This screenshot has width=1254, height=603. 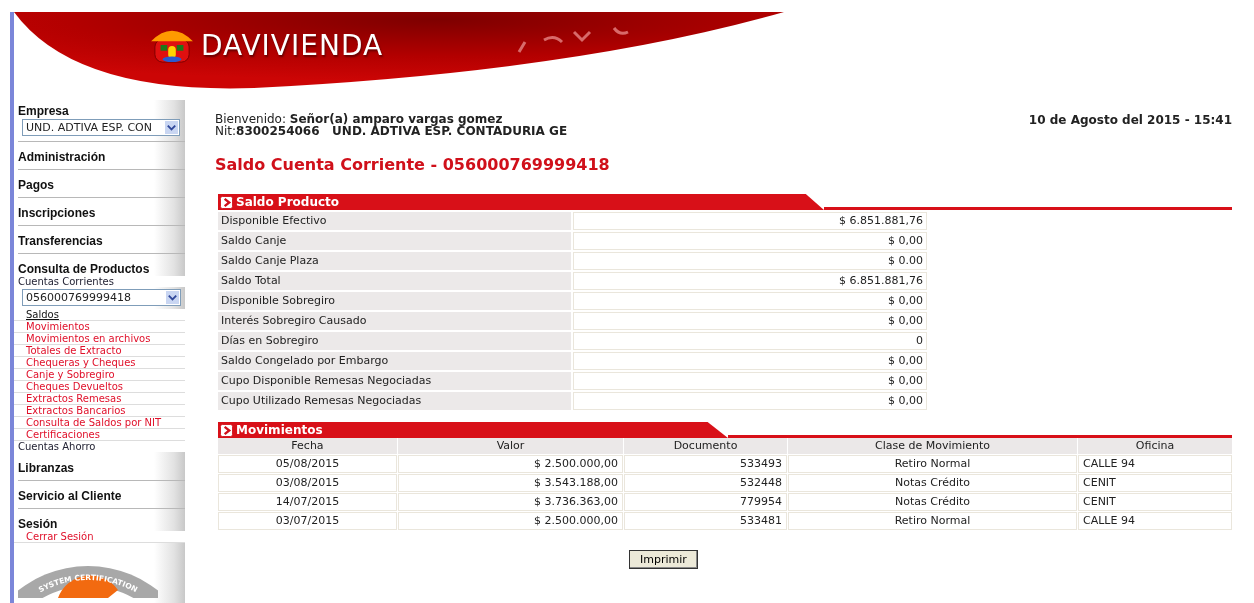 What do you see at coordinates (394, 381) in the screenshot?
I see `table-cell: Cupo Disponible Remesas Negociadas` at bounding box center [394, 381].